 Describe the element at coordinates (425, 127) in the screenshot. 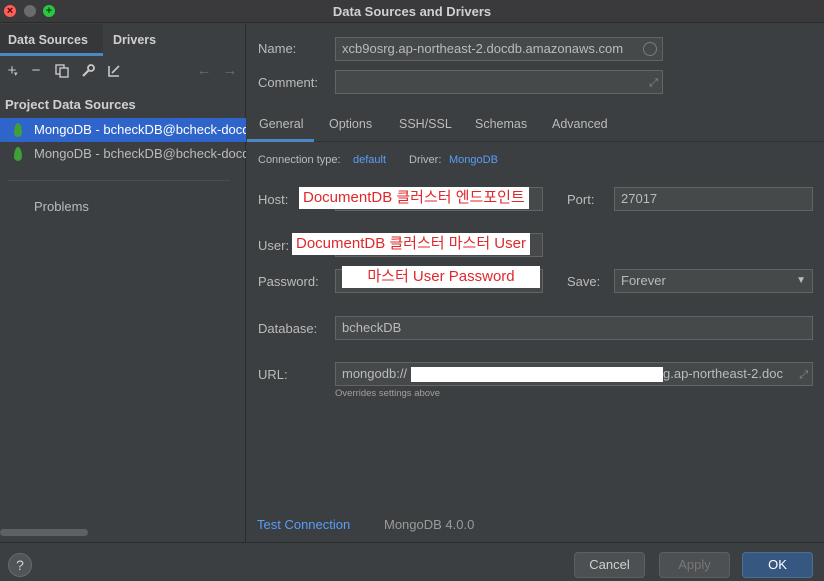

I see `tab-ssh-ssl: SSH/SSL` at that location.